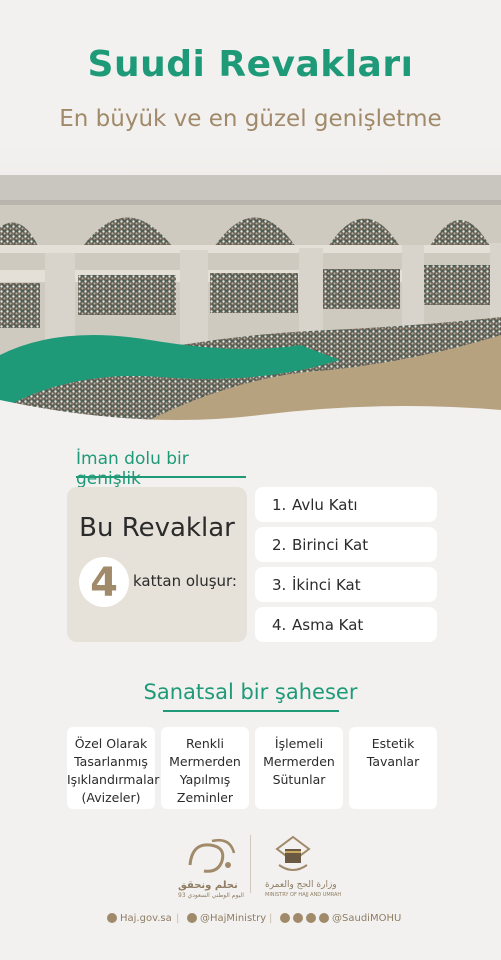 This screenshot has width=501, height=960. What do you see at coordinates (285, 918) in the screenshot?
I see `facebook-icon` at bounding box center [285, 918].